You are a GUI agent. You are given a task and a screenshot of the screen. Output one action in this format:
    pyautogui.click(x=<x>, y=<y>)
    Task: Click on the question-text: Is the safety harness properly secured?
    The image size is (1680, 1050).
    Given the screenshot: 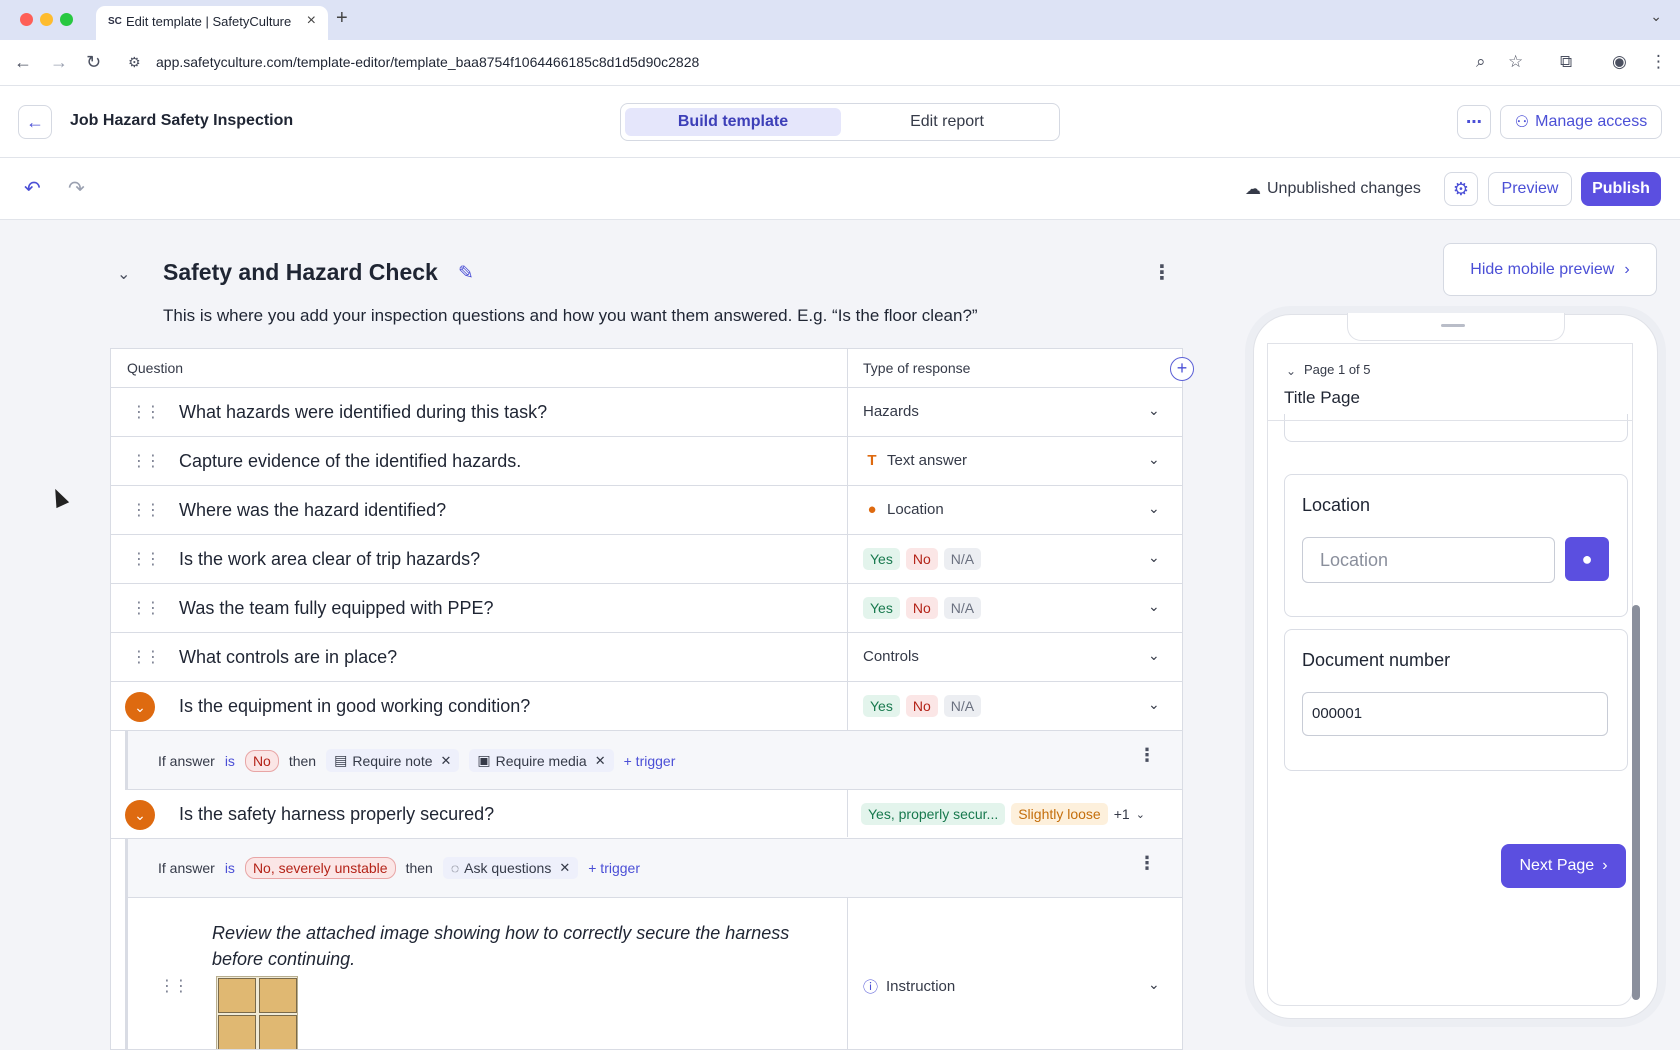 What is the action you would take?
    pyautogui.click(x=336, y=814)
    